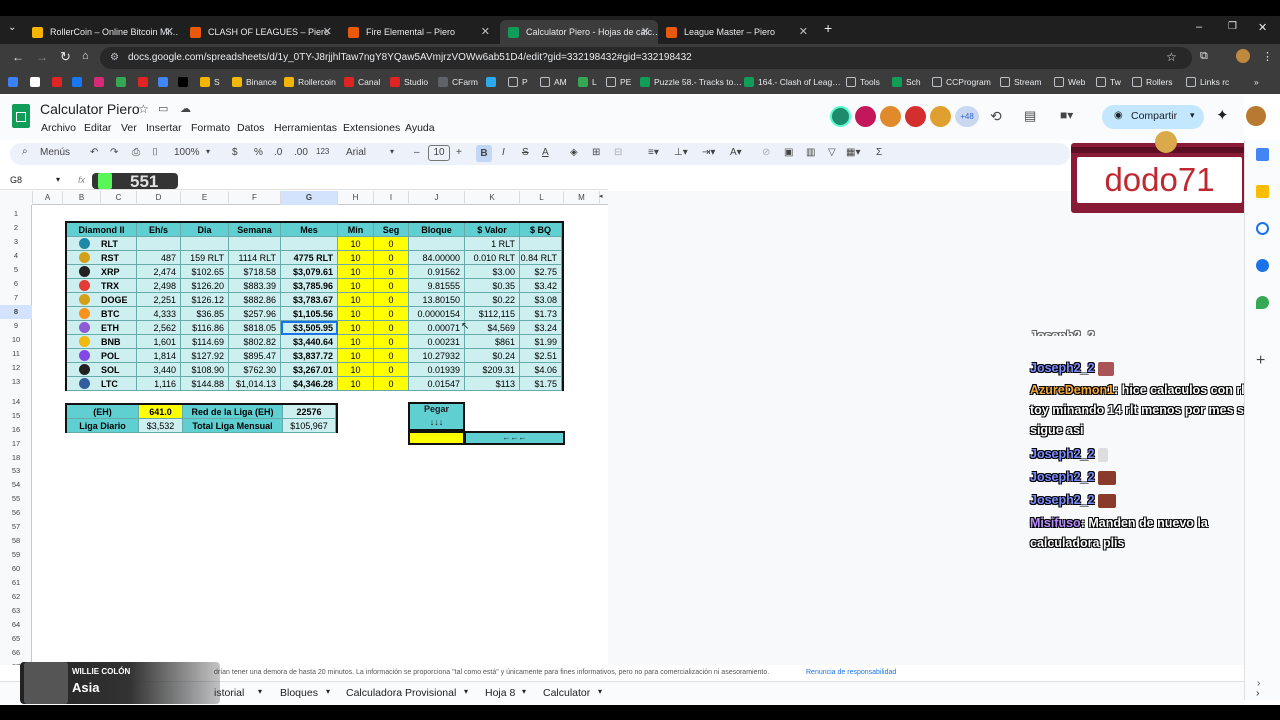  Describe the element at coordinates (1262, 302) in the screenshot. I see `maps-icon` at that location.